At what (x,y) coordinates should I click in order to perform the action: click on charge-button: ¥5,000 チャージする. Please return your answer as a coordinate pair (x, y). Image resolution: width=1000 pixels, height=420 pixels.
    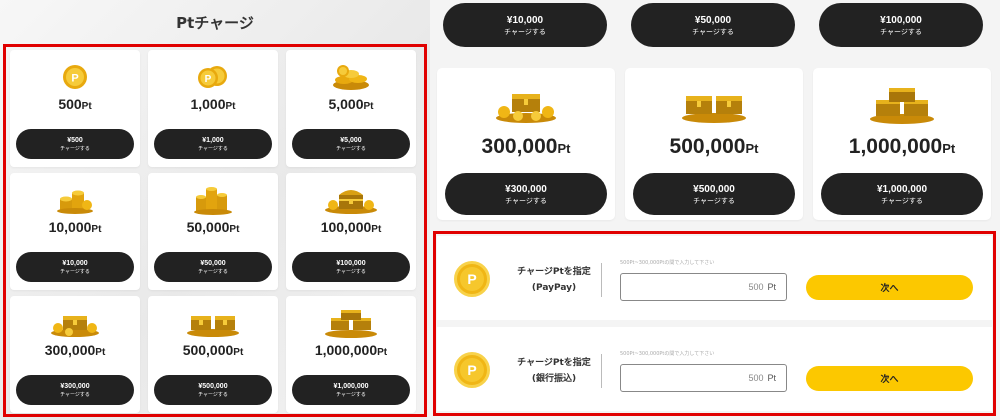
    Looking at the image, I should click on (351, 144).